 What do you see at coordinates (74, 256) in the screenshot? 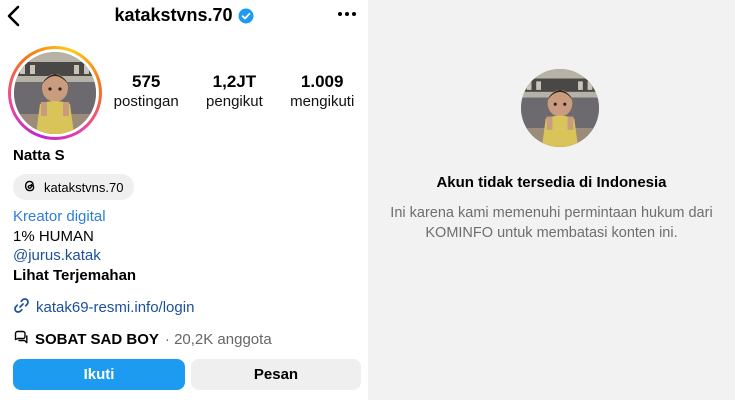
I see `bio-mention-link: @jurus.katak` at bounding box center [74, 256].